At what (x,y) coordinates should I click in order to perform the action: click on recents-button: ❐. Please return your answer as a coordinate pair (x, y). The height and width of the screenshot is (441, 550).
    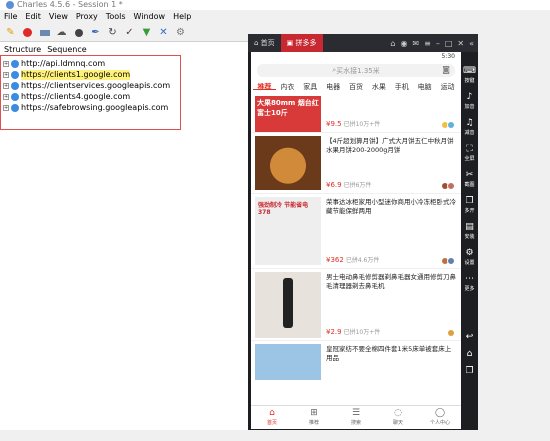
    Looking at the image, I should click on (469, 371).